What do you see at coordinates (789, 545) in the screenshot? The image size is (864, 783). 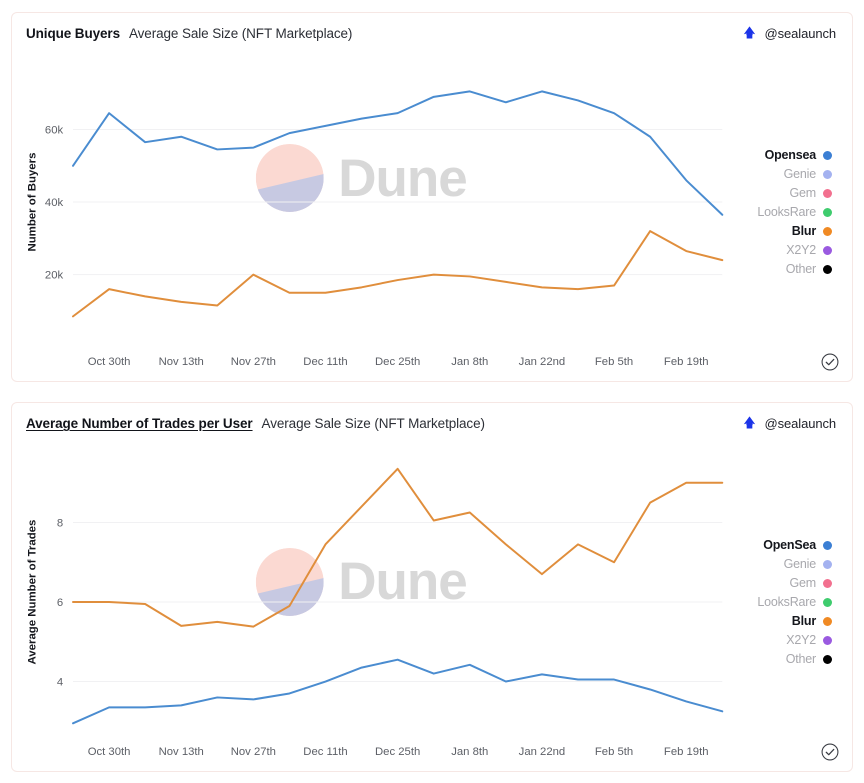 I see `legend-item-label: OpenSea` at bounding box center [789, 545].